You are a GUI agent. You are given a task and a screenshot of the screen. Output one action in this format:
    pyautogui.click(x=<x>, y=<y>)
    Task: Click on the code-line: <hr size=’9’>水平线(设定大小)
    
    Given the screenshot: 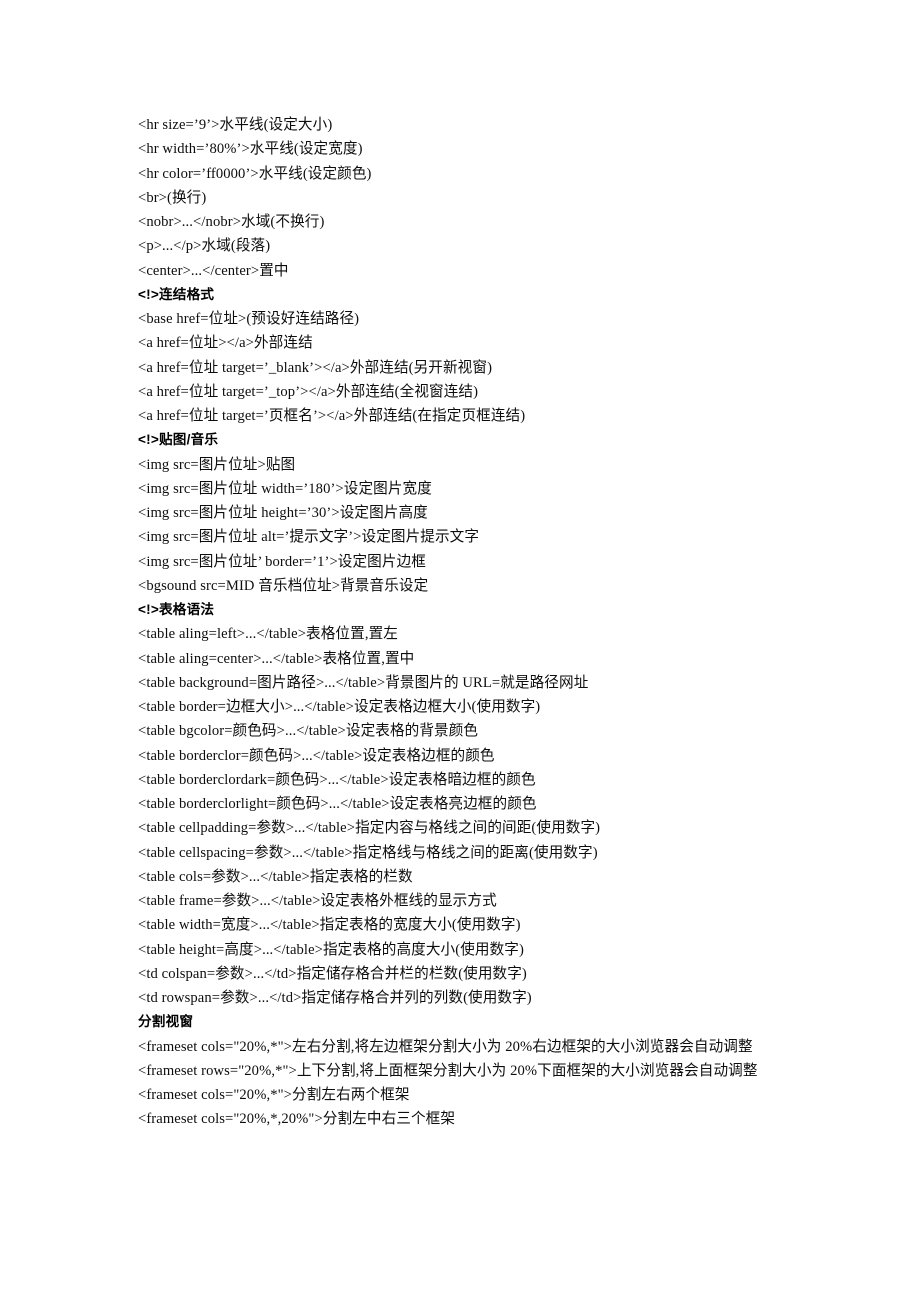 What is the action you would take?
    pyautogui.click(x=235, y=125)
    